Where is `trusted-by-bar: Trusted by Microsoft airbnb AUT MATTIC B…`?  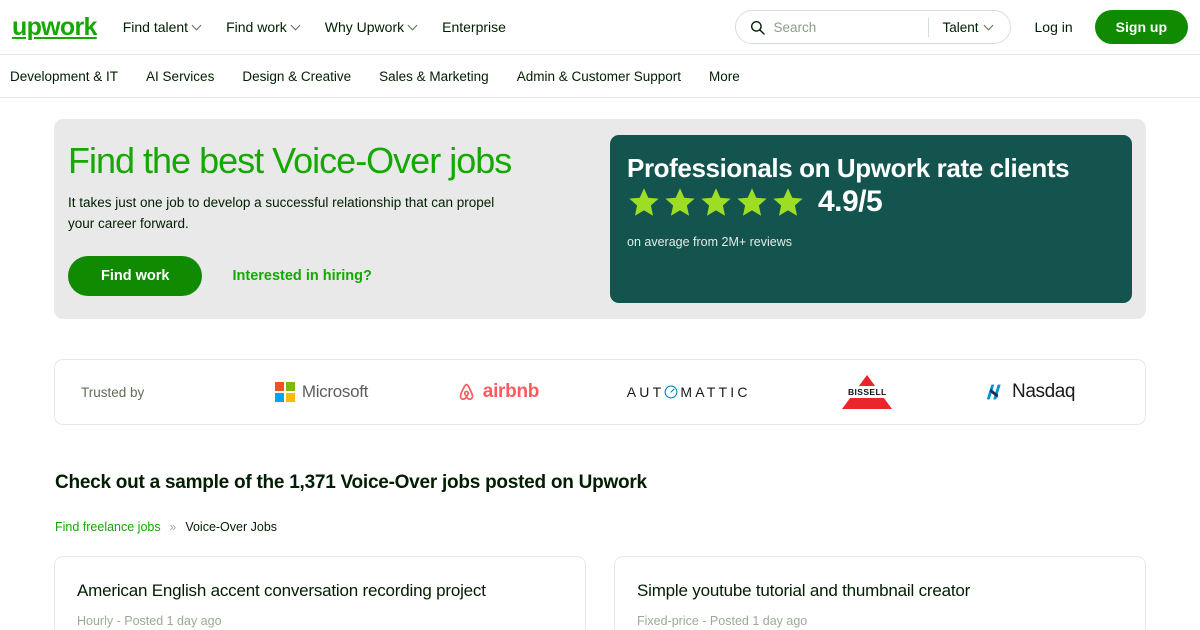 trusted-by-bar: Trusted by Microsoft airbnb AUT MATTIC B… is located at coordinates (600, 392).